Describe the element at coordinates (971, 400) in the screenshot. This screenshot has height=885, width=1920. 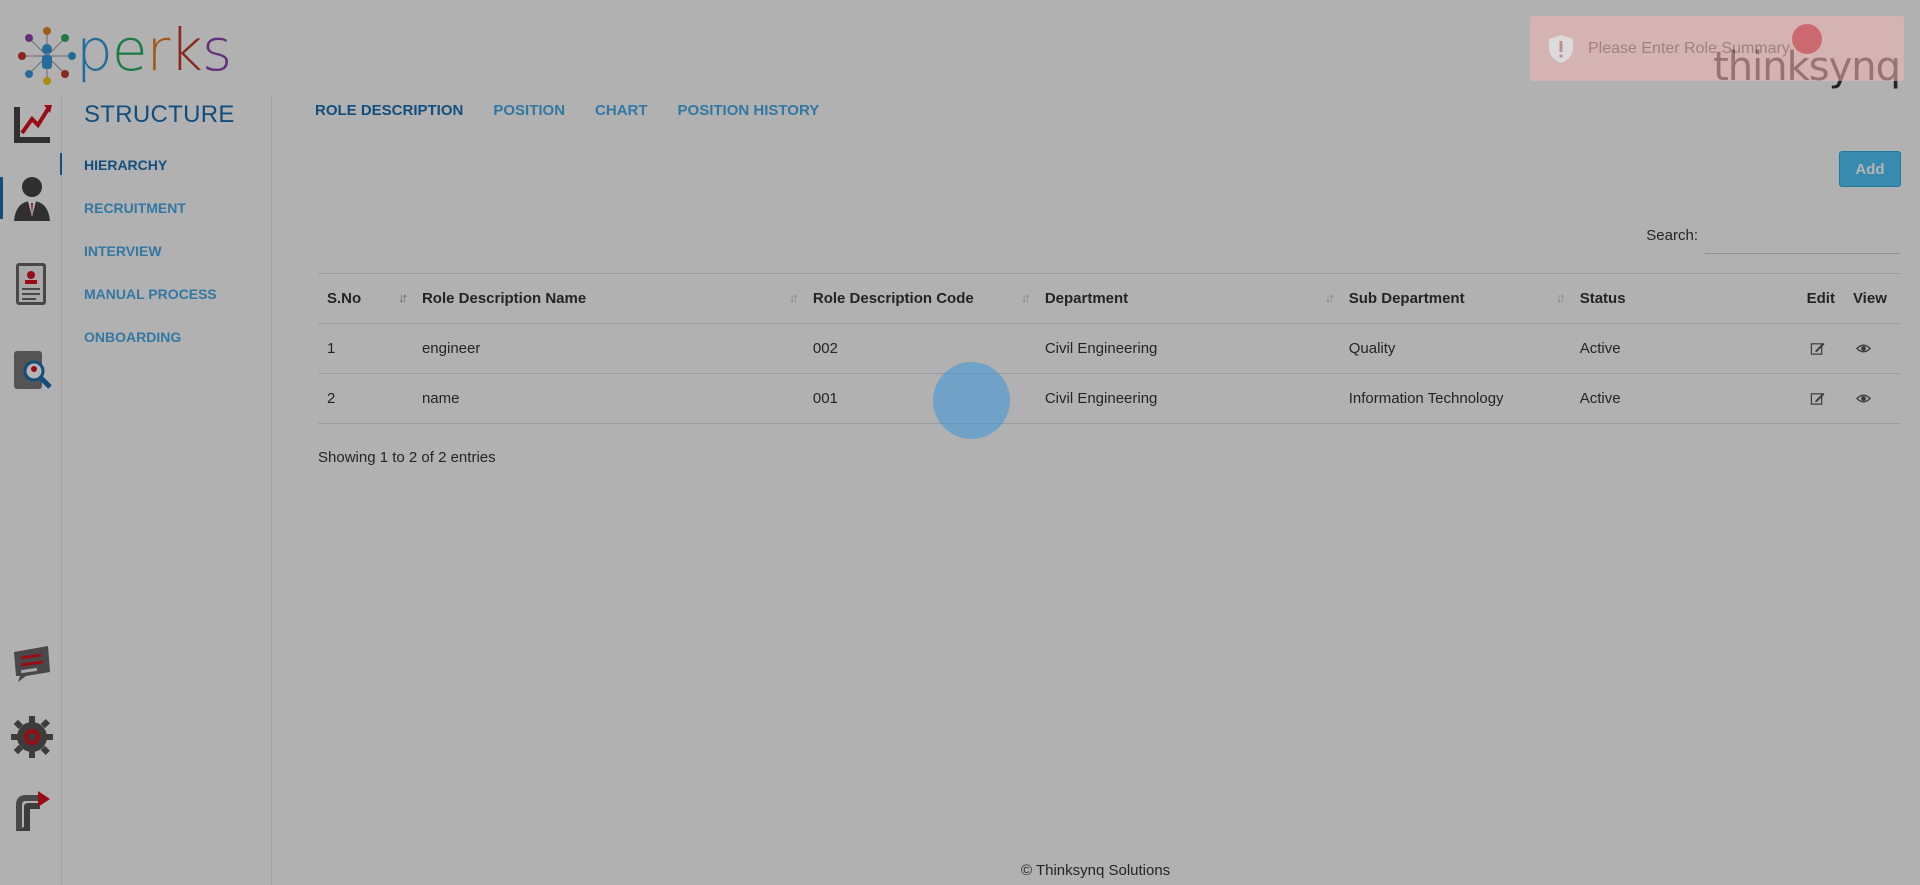
I see `loading-spinner` at that location.